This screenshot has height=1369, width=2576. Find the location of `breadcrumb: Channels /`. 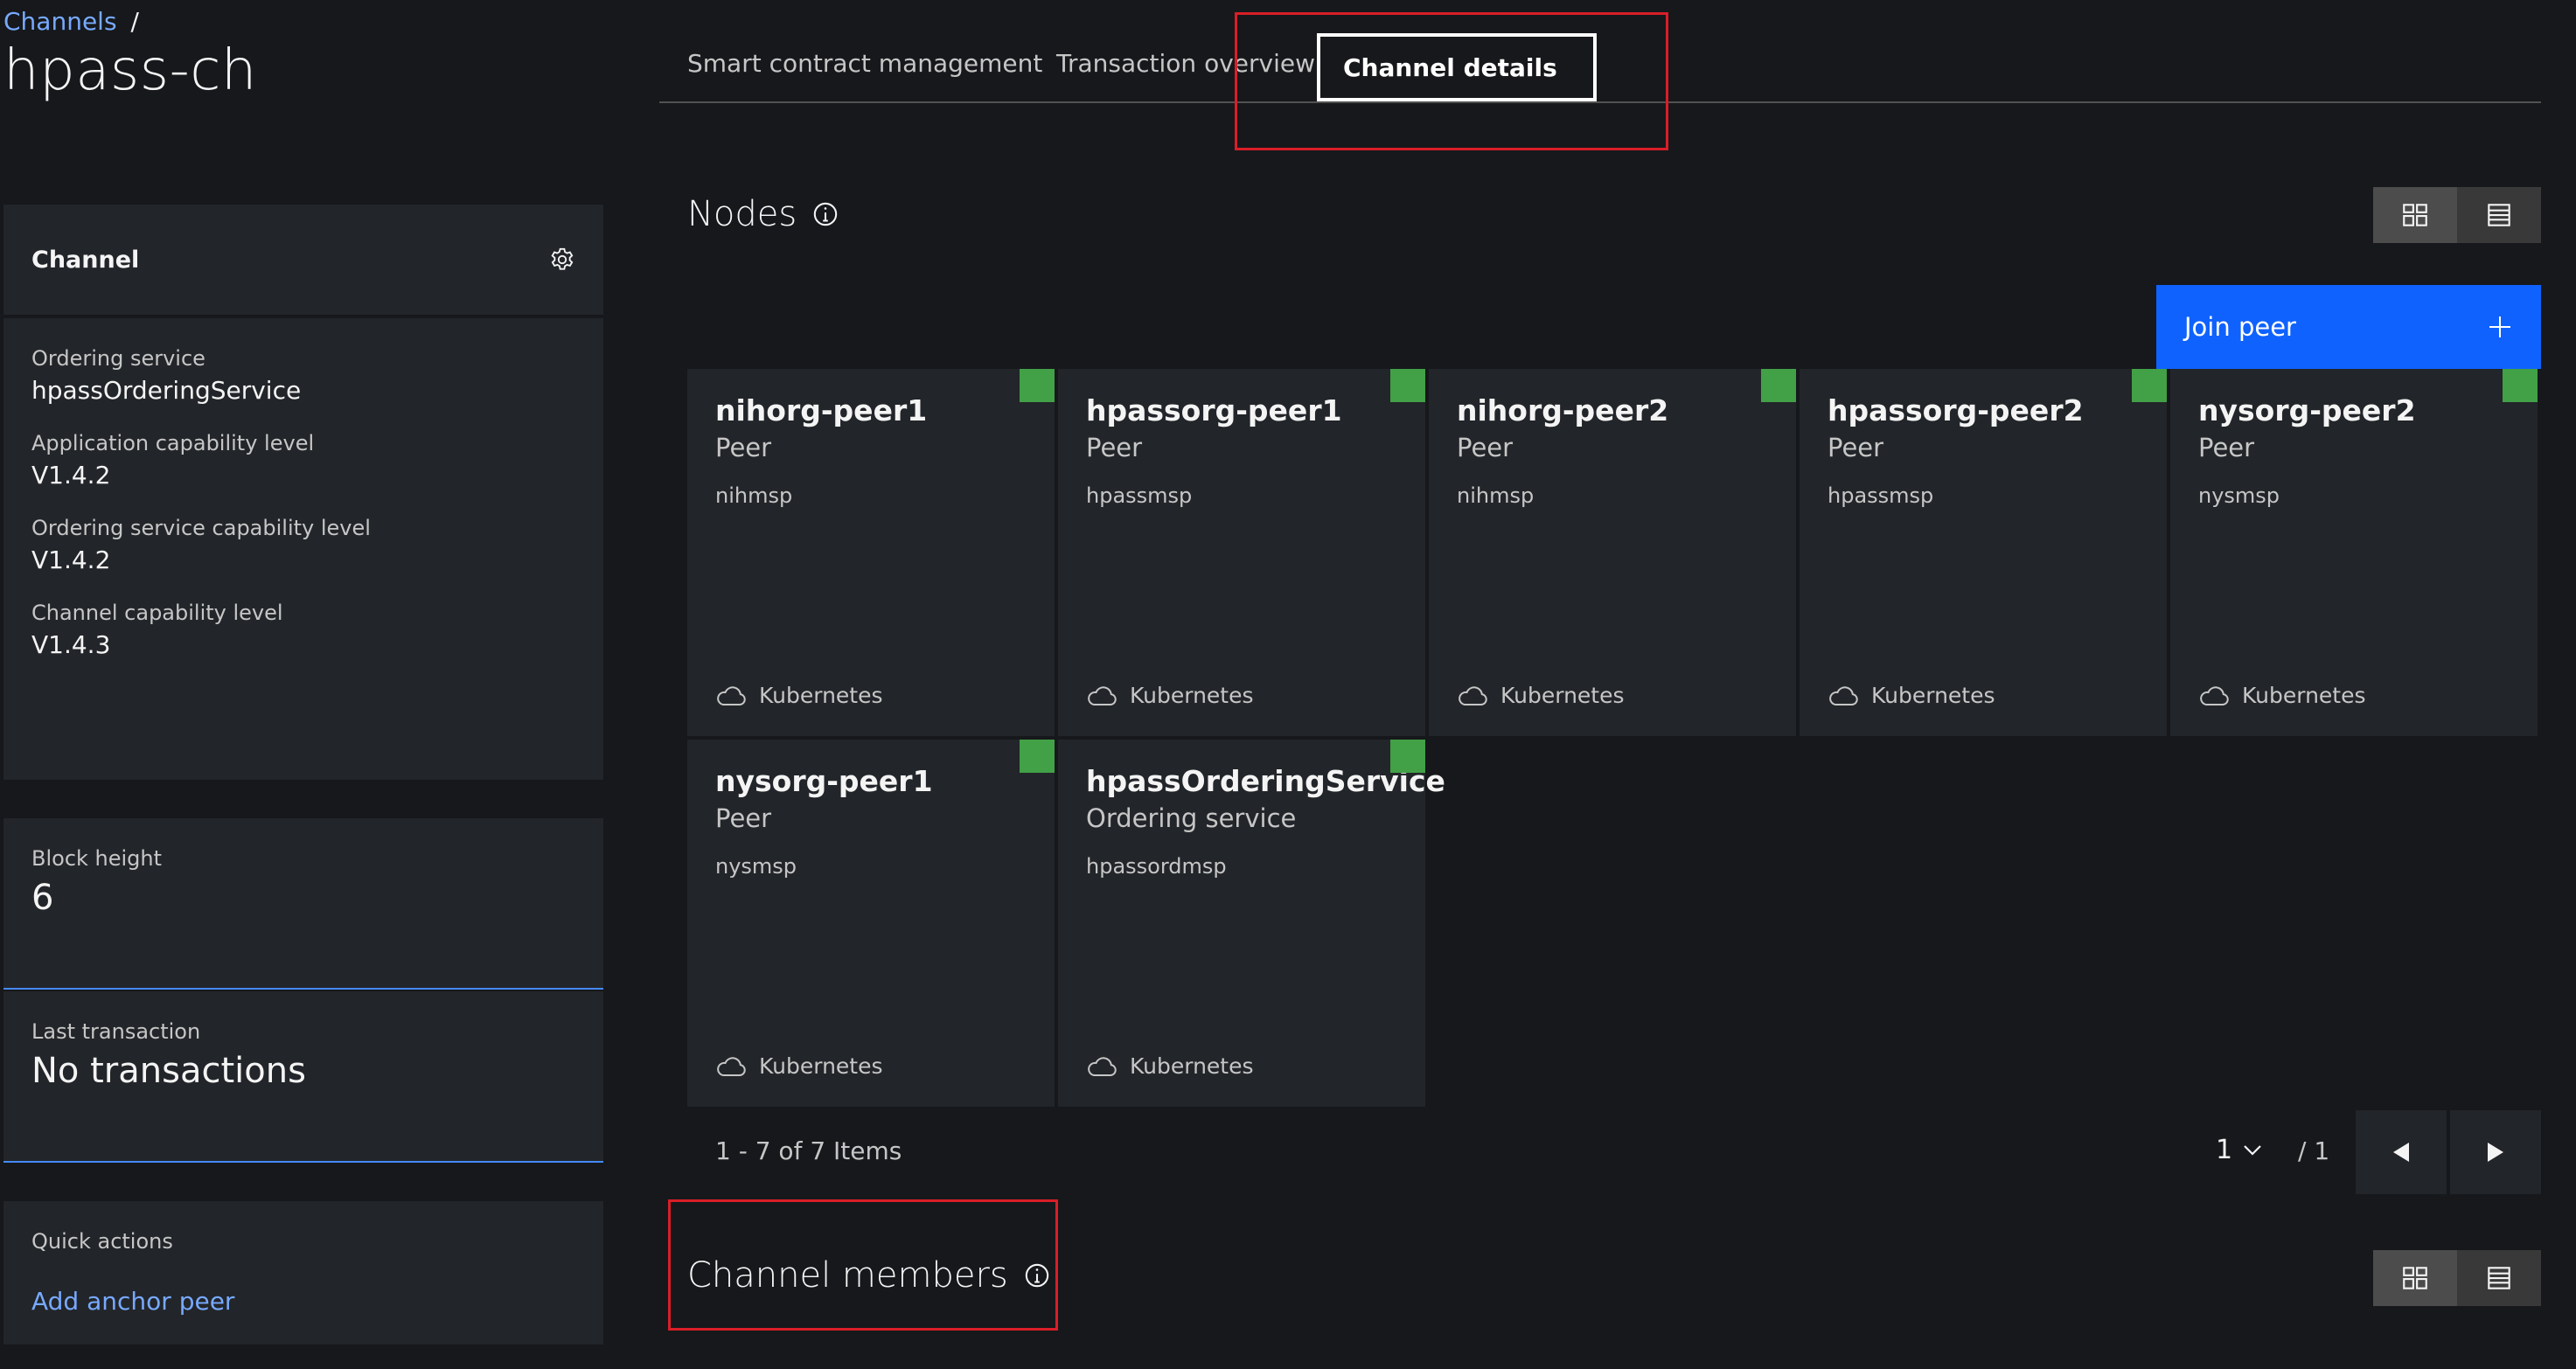

breadcrumb: Channels / is located at coordinates (71, 21).